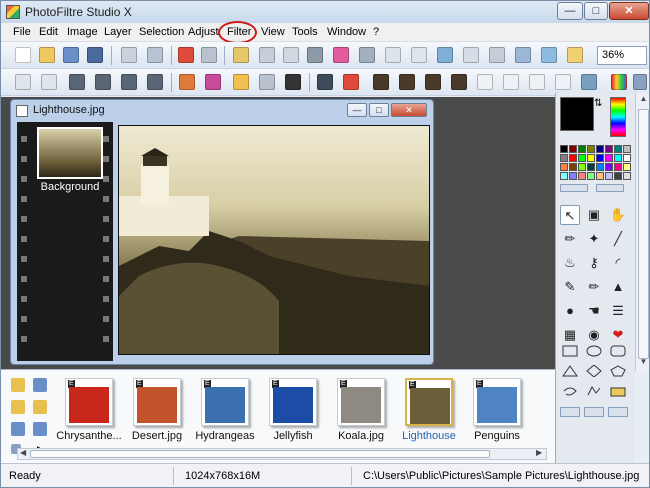  What do you see at coordinates (47, 55) in the screenshot?
I see `open-folder-icon` at bounding box center [47, 55].